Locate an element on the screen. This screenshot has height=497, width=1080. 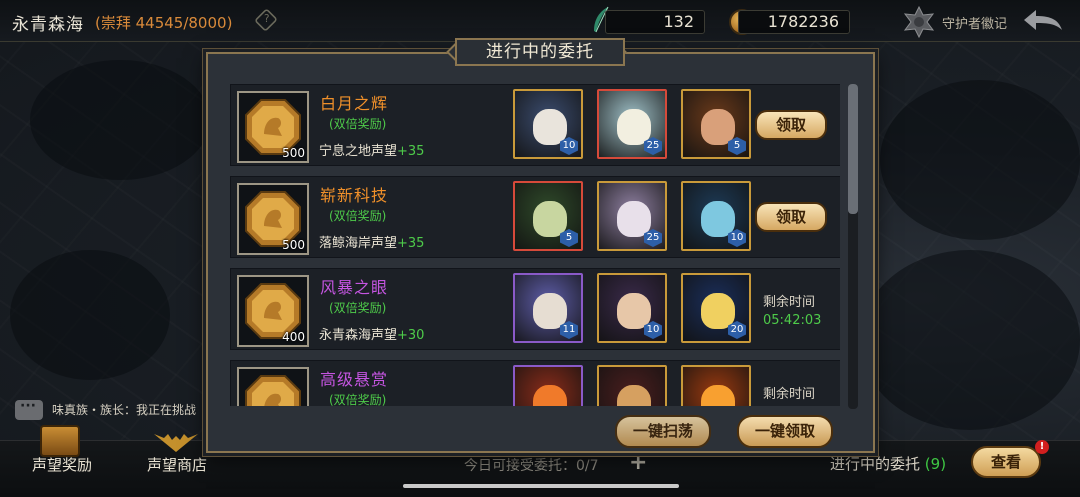
task-row: 400 风暴之眼 (双倍奖励) 永青森海声望+30 11 10 20 剩余时间 05:42:03 is located at coordinates (535, 309).